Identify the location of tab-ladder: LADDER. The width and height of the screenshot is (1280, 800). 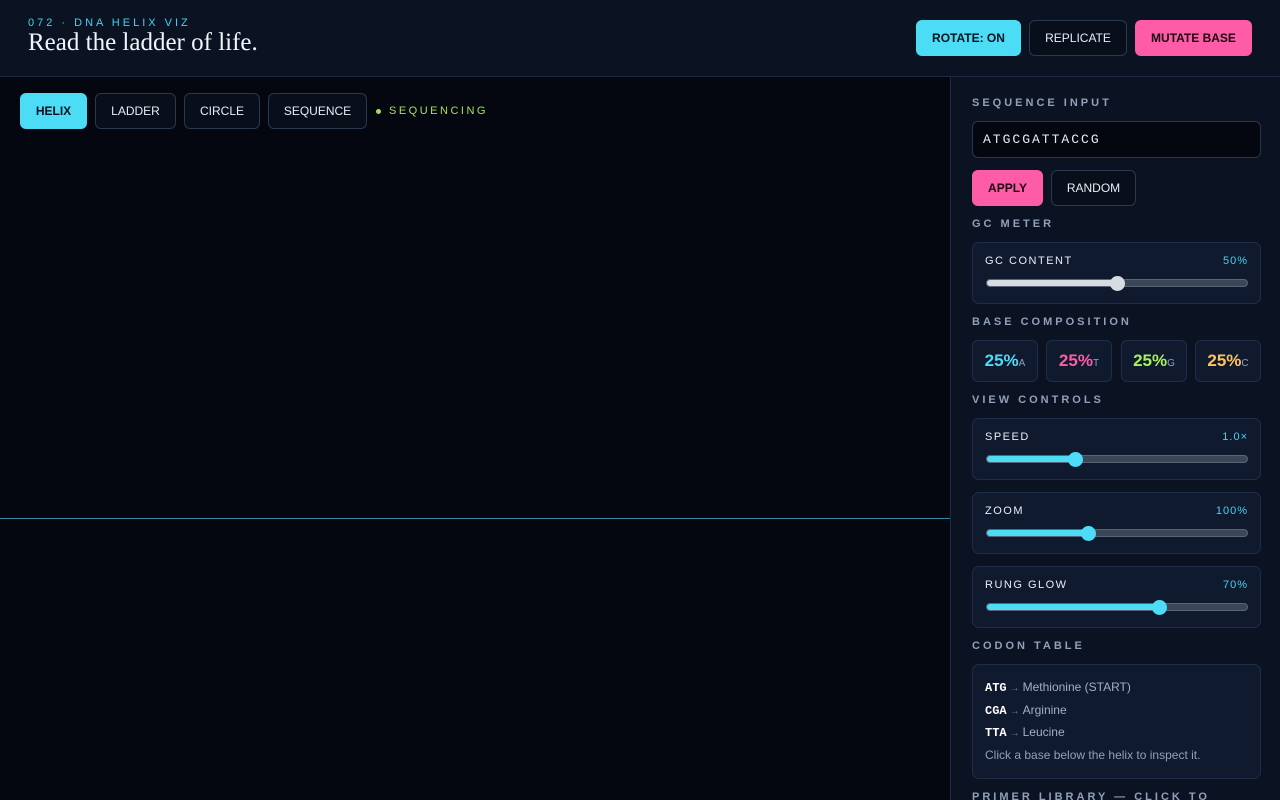
(135, 111).